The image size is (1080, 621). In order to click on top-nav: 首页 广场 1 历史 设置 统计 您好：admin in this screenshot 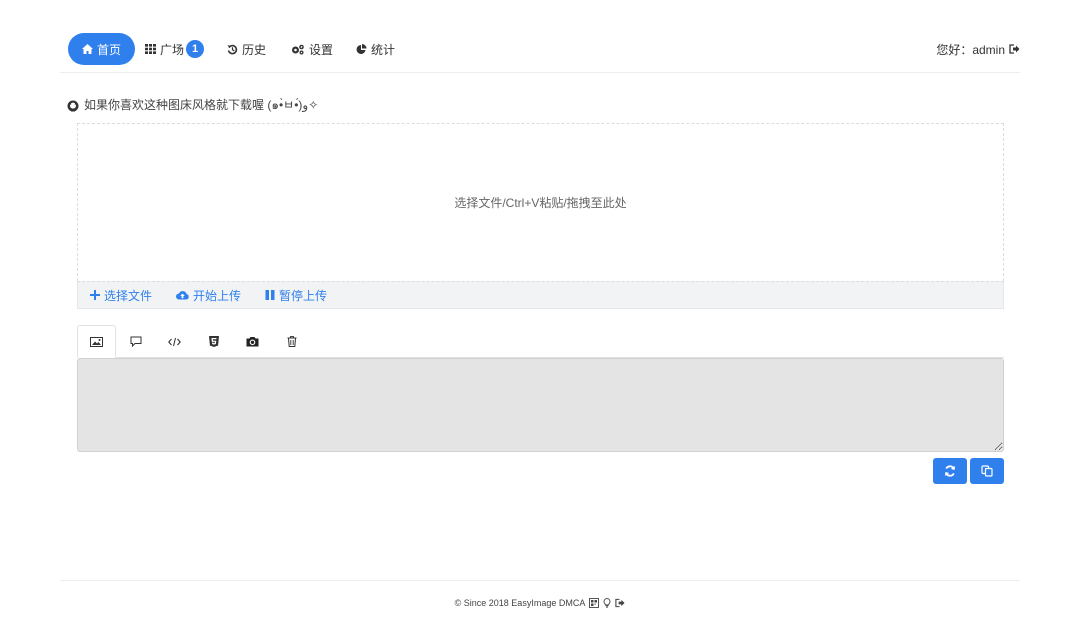, I will do `click(540, 49)`.